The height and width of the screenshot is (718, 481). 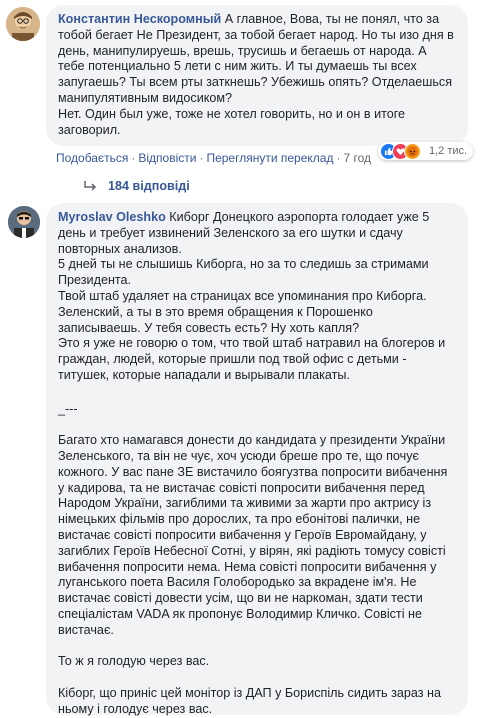 What do you see at coordinates (269, 158) in the screenshot?
I see `see-translation-link: Переглянути переклад` at bounding box center [269, 158].